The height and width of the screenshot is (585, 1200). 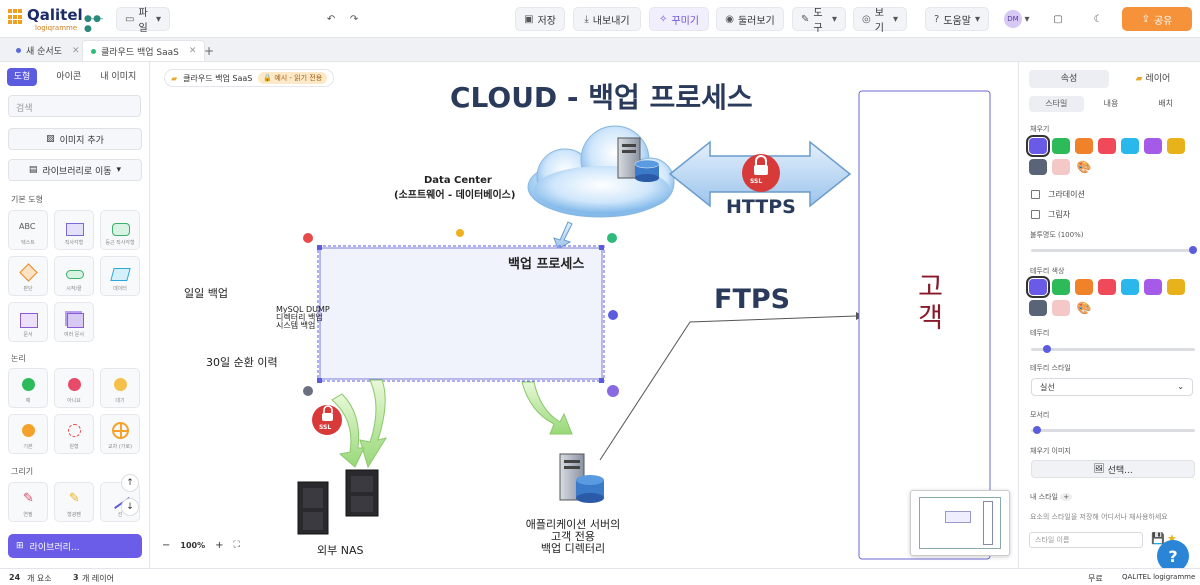 What do you see at coordinates (39, 578) in the screenshot?
I see `element-count-label: 개 요소` at bounding box center [39, 578].